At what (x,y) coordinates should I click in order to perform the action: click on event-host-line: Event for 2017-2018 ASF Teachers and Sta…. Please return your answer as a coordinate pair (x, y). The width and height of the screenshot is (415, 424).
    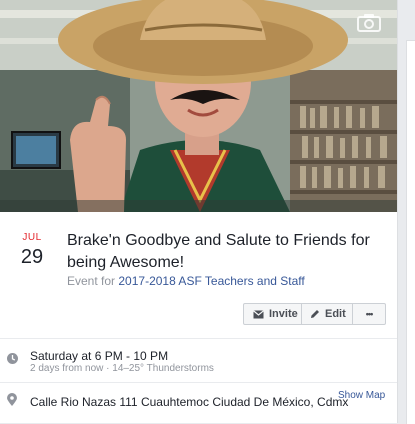
    Looking at the image, I should click on (186, 281).